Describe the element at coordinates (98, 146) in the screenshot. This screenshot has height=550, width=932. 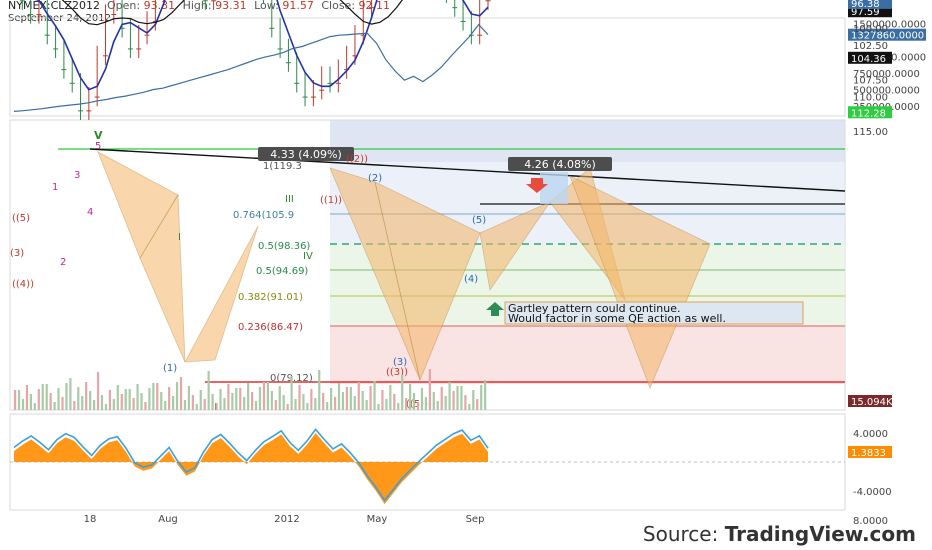
I see `wave-label-5-top: 5` at that location.